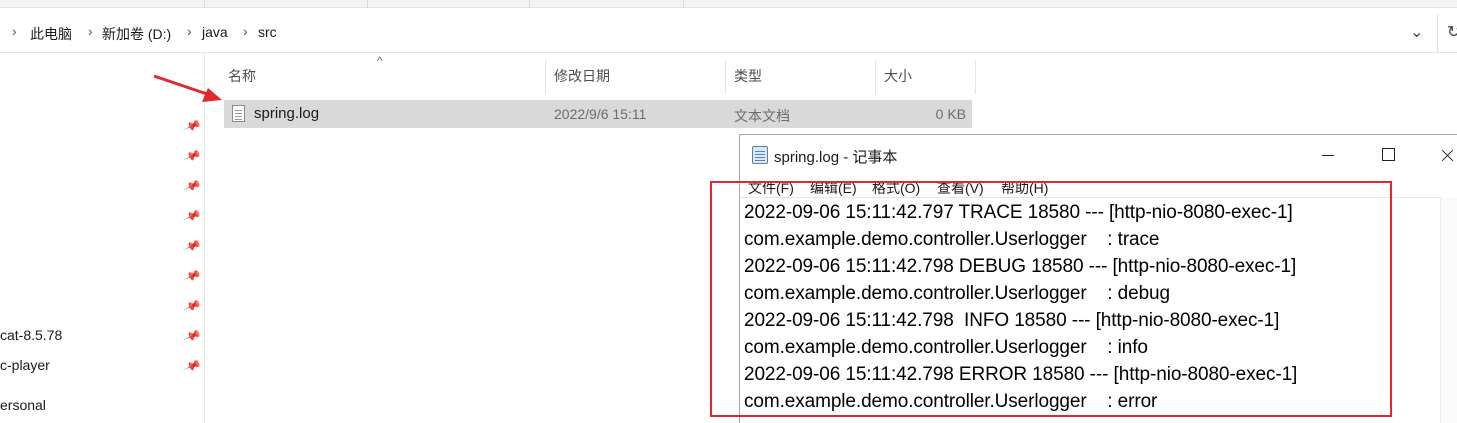  Describe the element at coordinates (1416, 32) in the screenshot. I see `chevron-down-icon: ⌄` at that location.